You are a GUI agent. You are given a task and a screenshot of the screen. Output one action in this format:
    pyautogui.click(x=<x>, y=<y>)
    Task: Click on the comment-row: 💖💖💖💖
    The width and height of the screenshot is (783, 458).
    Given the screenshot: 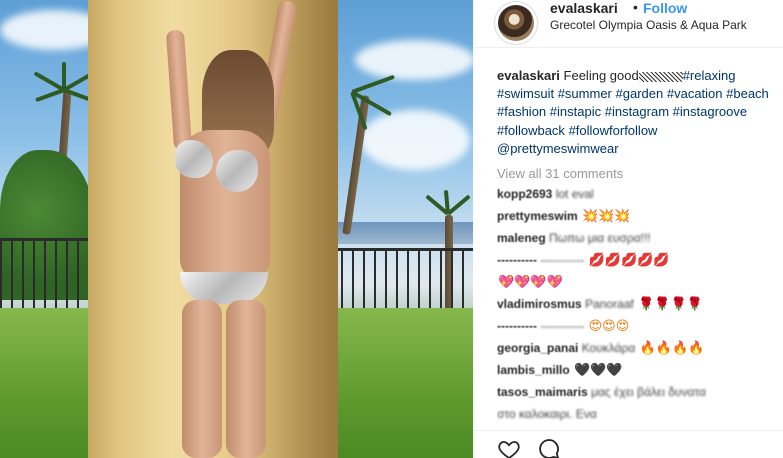 What is the action you would take?
    pyautogui.click(x=638, y=285)
    